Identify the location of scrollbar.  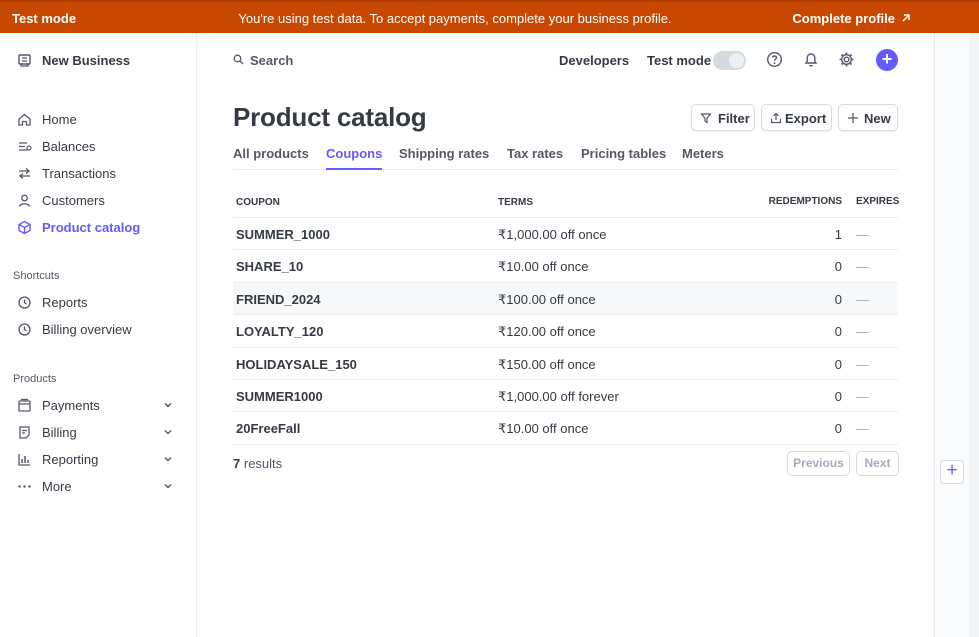
(974, 335).